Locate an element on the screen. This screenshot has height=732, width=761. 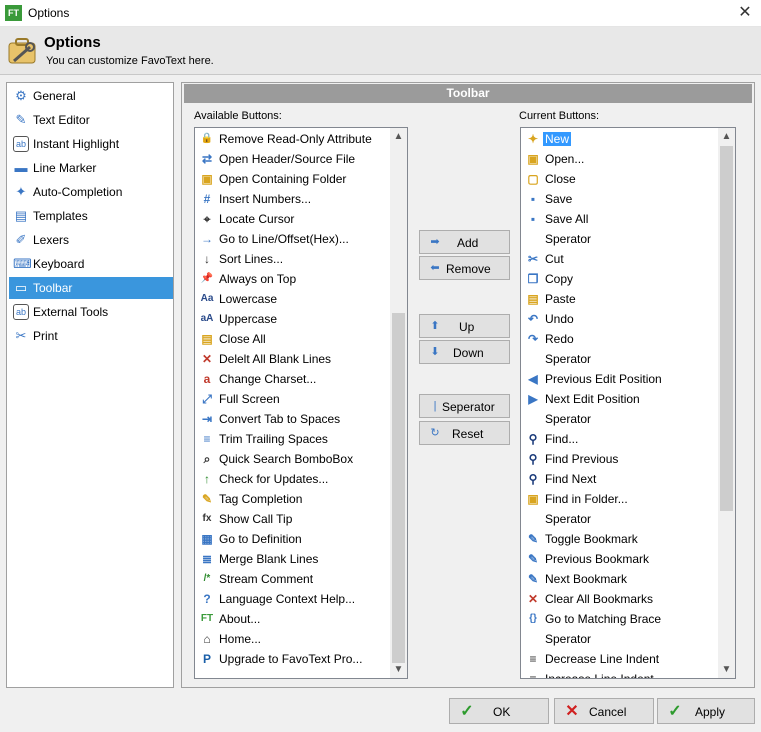
available-list-item: ⤢ Full Screen is located at coordinates (292, 399).